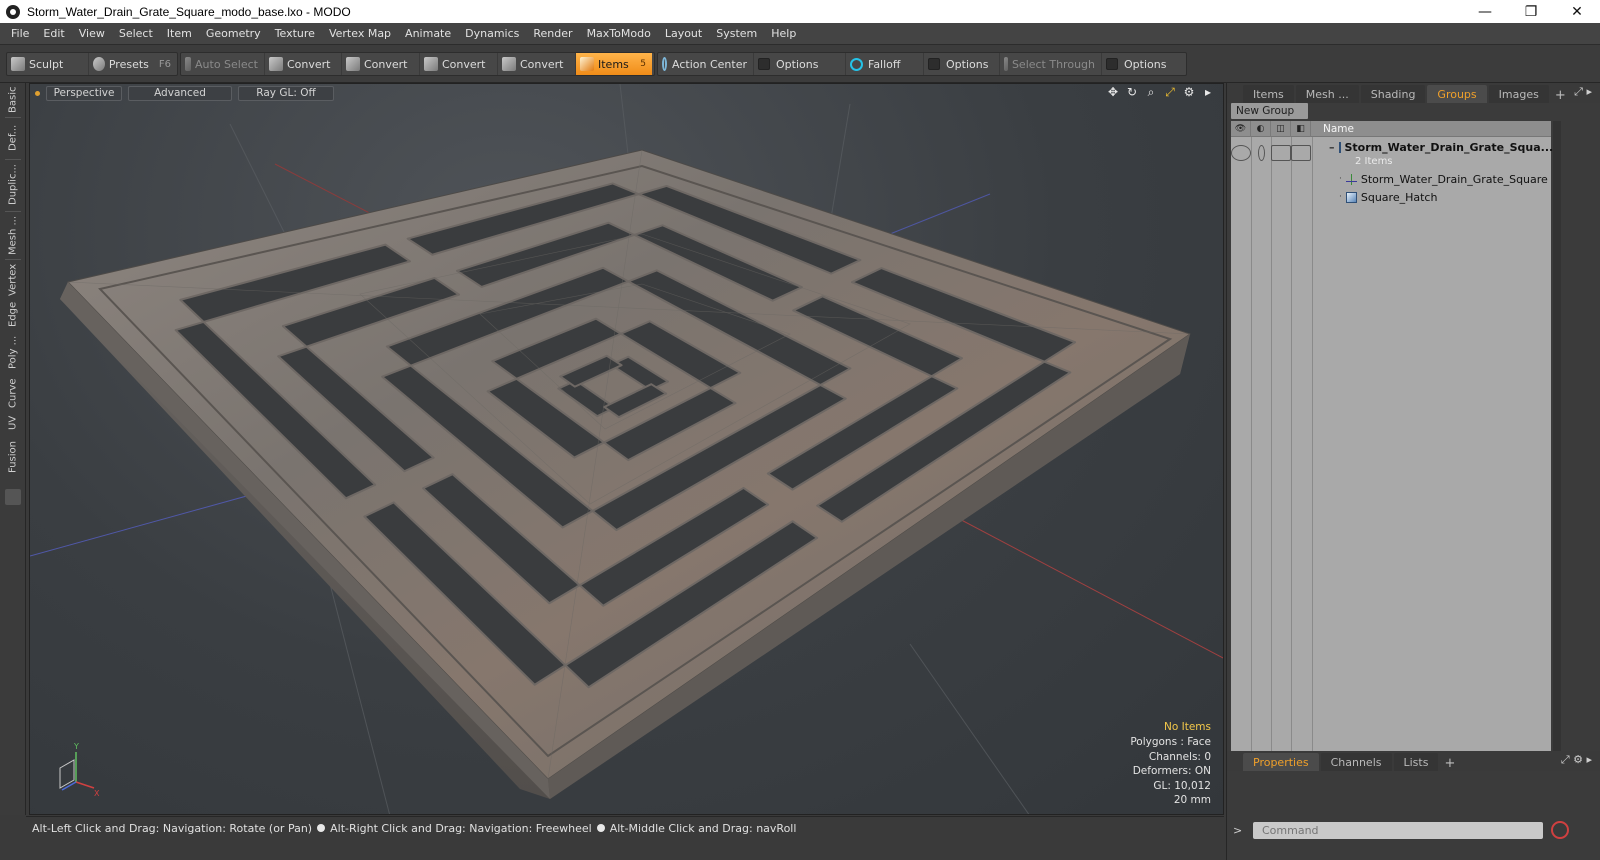 This screenshot has width=1600, height=860. I want to click on auto-select-button: Auto Select, so click(223, 64).